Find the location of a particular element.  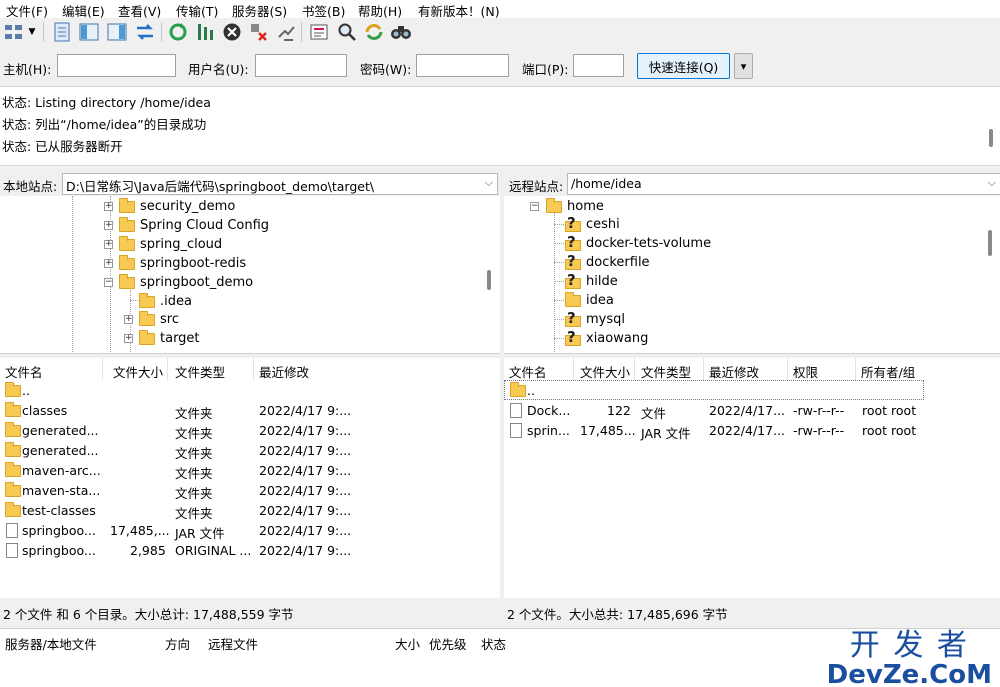

column-header-owner: 所有者/组 is located at coordinates (891, 369).